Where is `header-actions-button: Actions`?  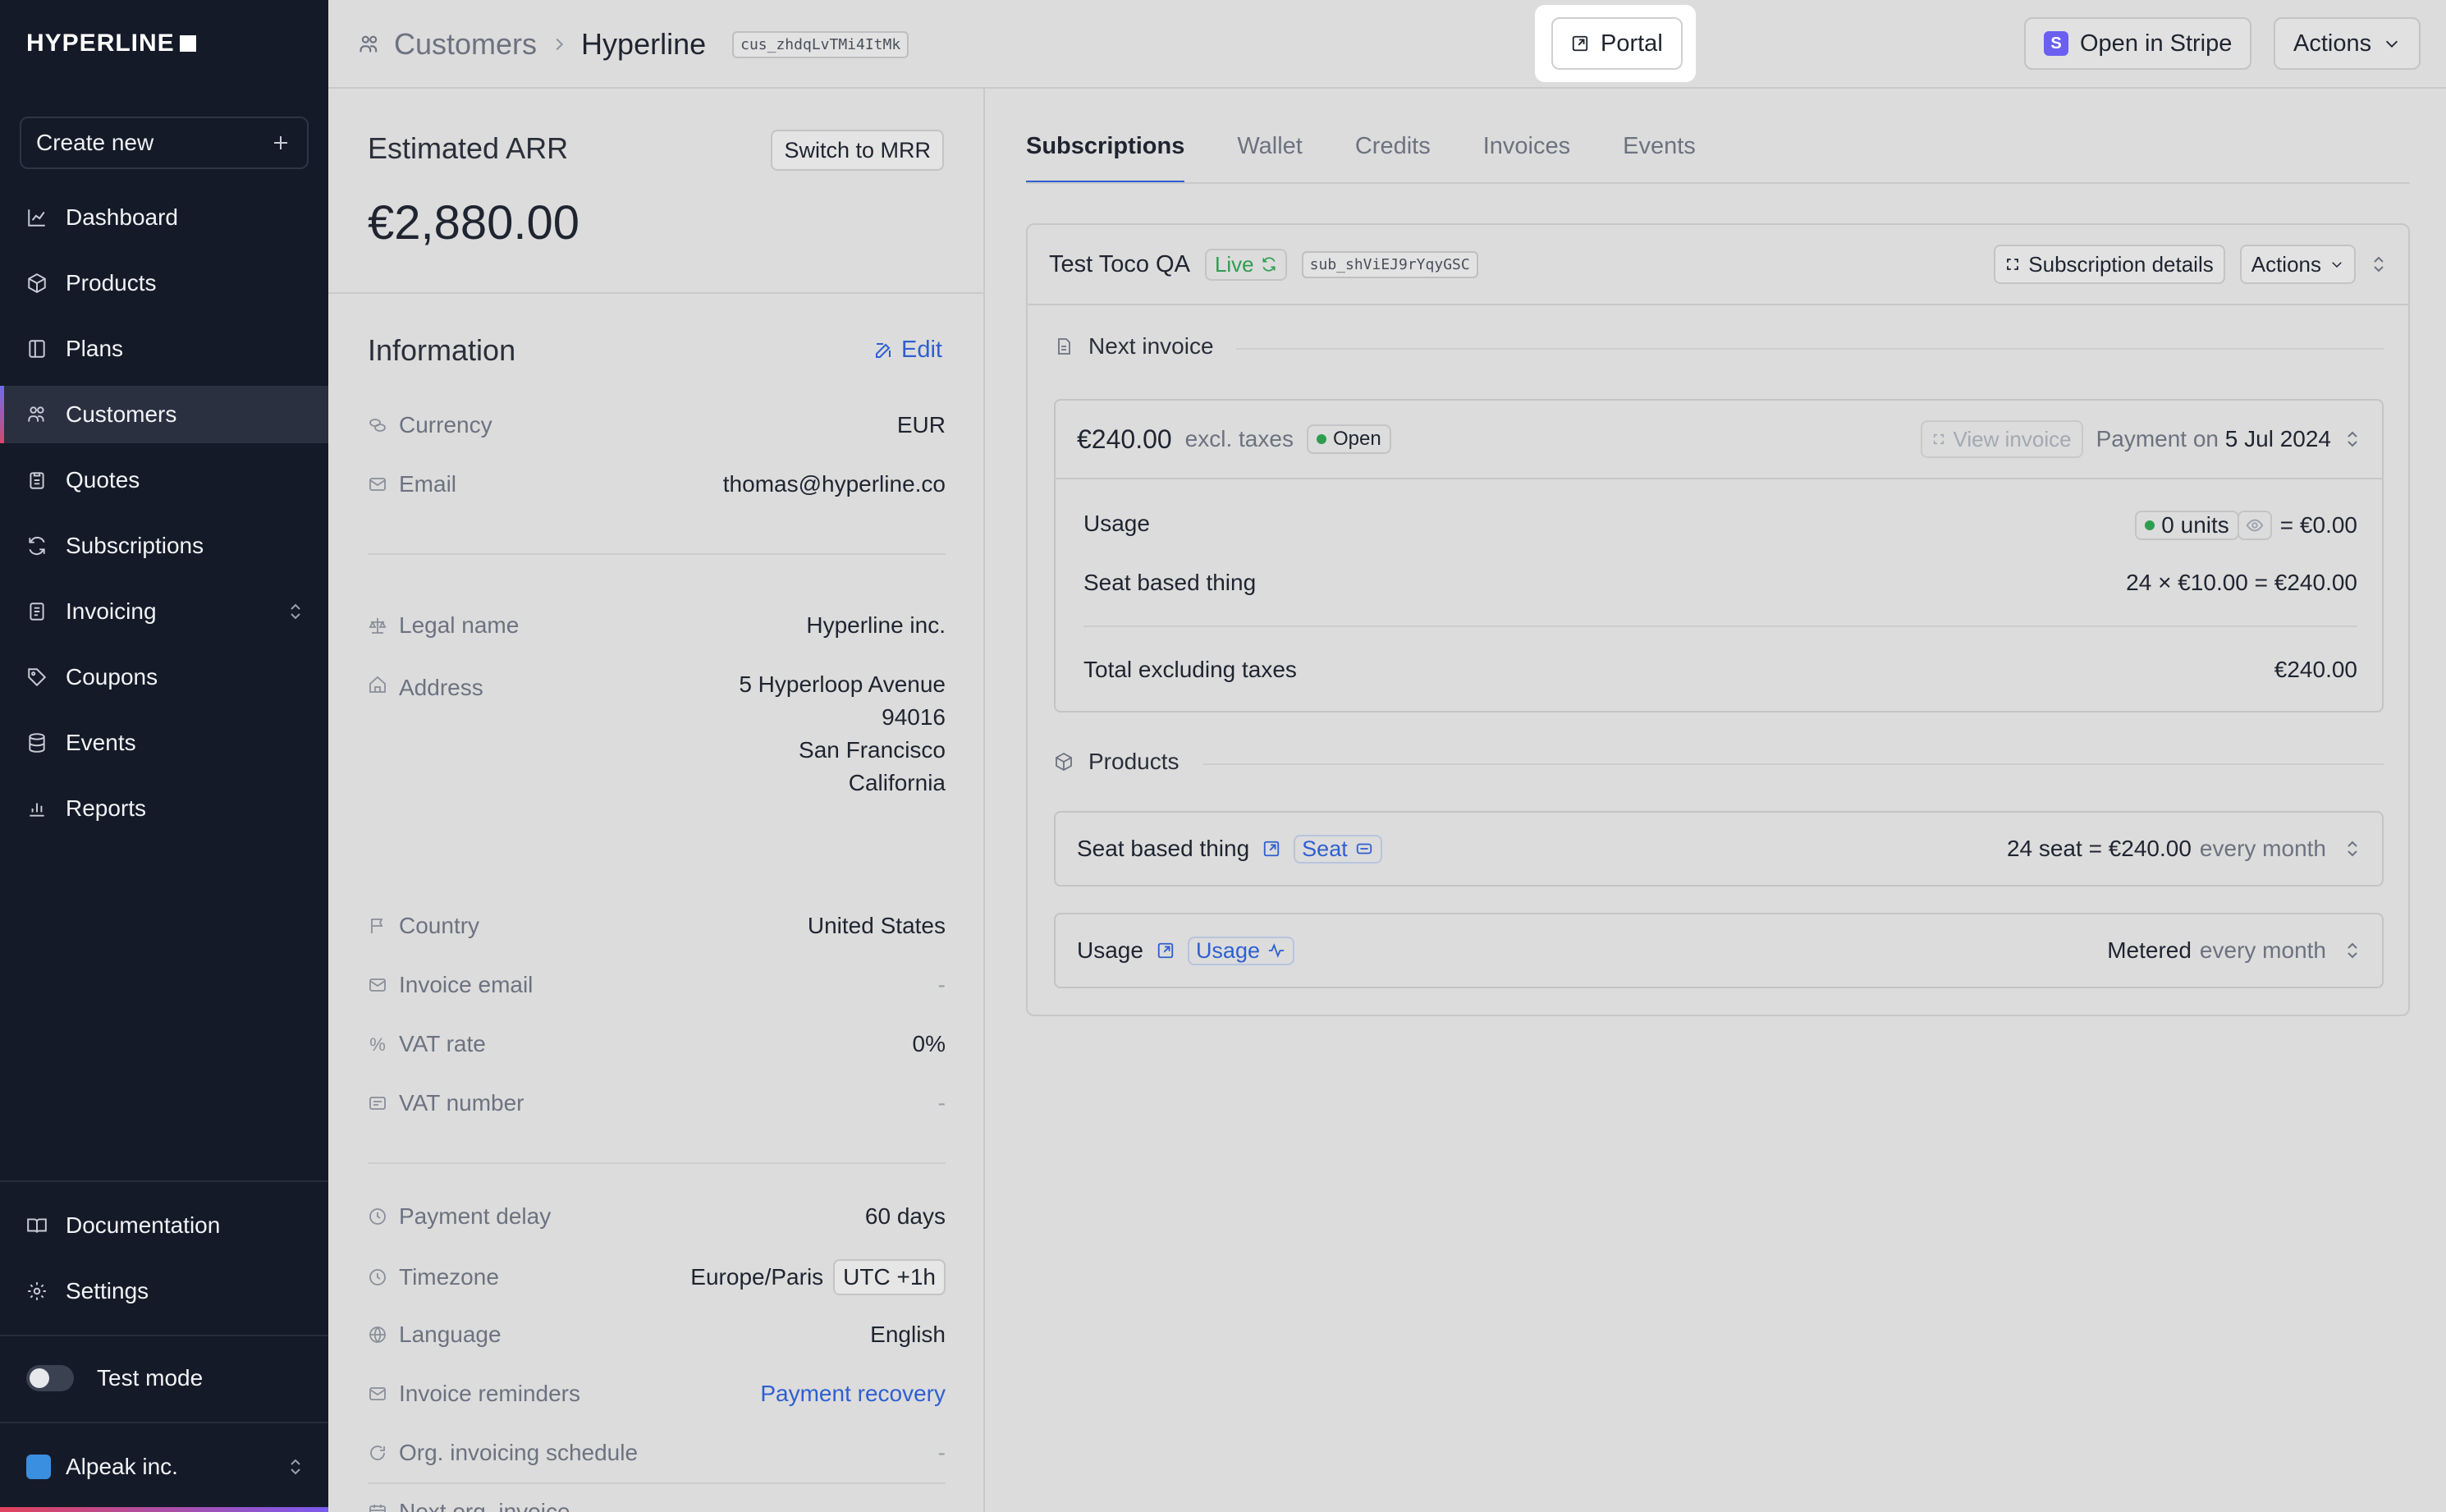 header-actions-button: Actions is located at coordinates (2347, 43).